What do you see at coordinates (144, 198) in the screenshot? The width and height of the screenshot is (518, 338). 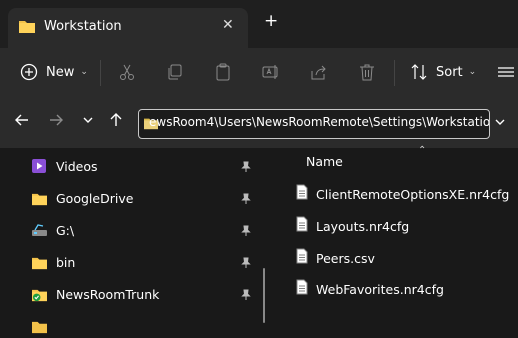 I see `sidebar-item-googledrive: GoogleDrive` at bounding box center [144, 198].